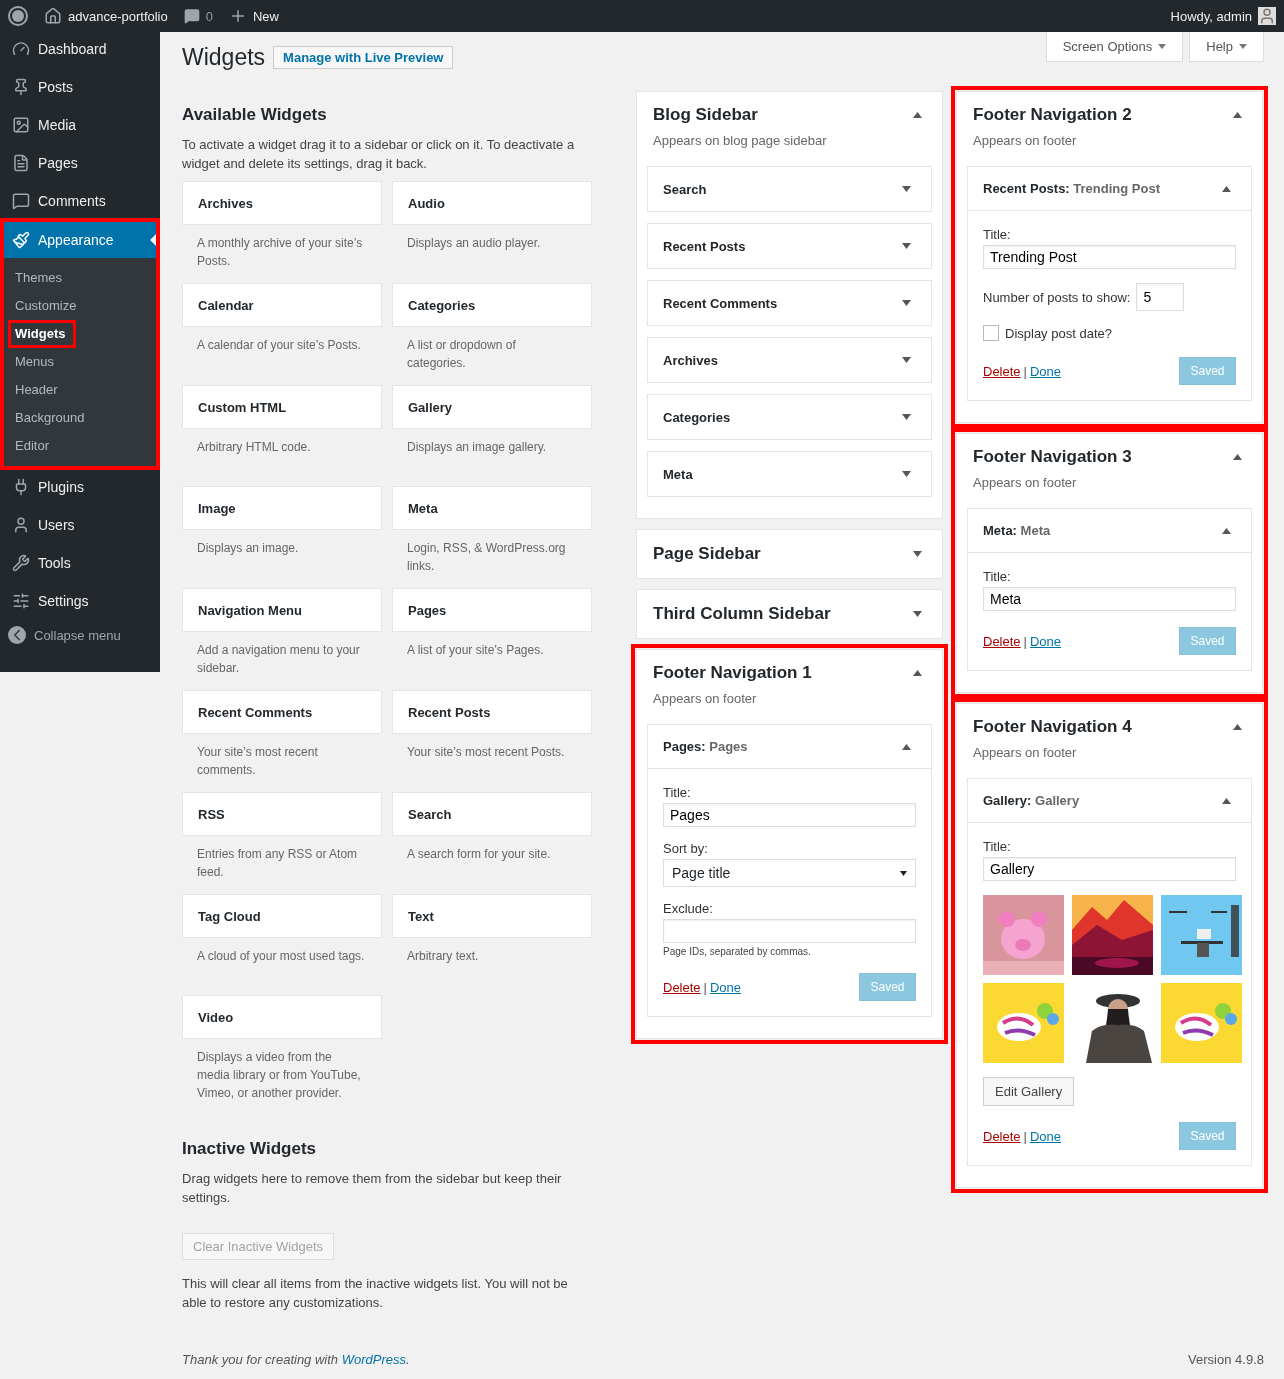 This screenshot has width=1284, height=1379. Describe the element at coordinates (80, 563) in the screenshot. I see `menu-item: Tools` at that location.